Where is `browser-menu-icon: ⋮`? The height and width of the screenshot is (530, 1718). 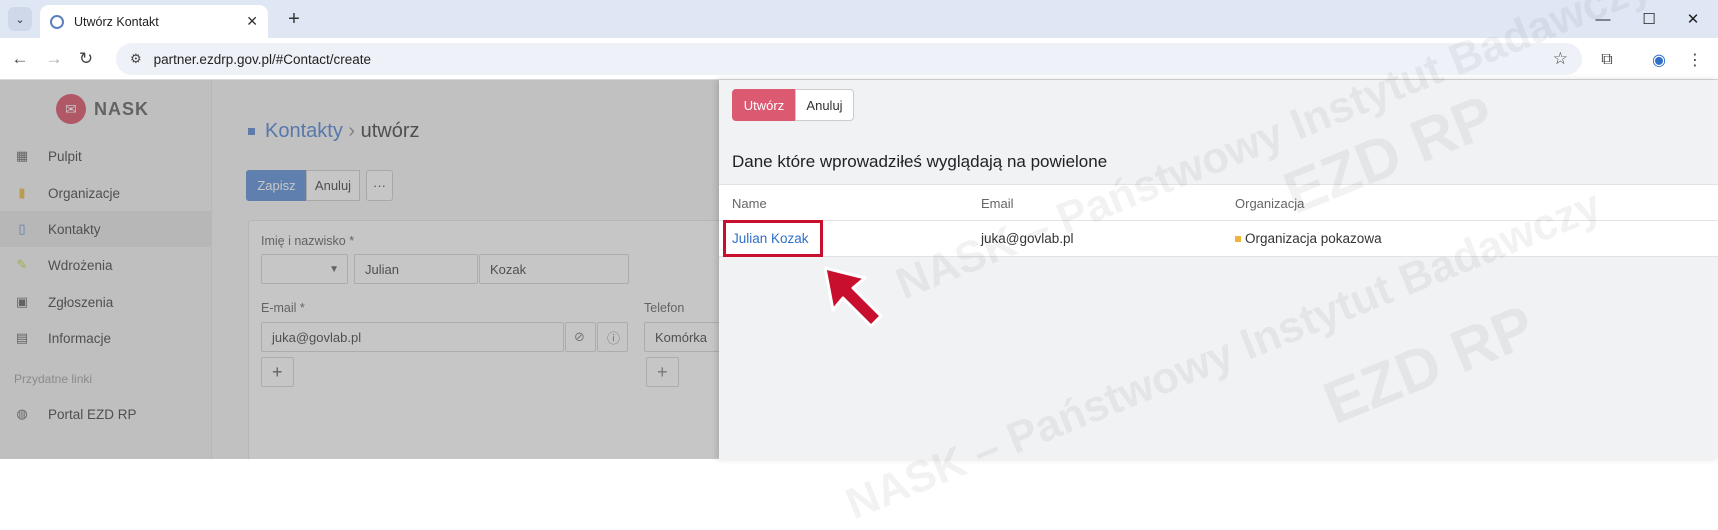
browser-menu-icon: ⋮ is located at coordinates (1695, 60).